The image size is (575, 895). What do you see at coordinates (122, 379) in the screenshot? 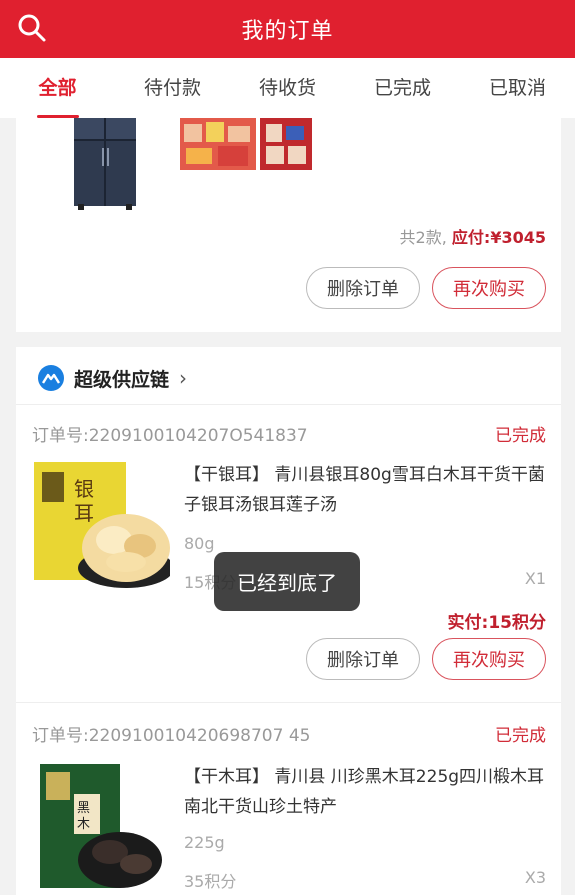
I see `supplier-name: 超级供应链` at bounding box center [122, 379].